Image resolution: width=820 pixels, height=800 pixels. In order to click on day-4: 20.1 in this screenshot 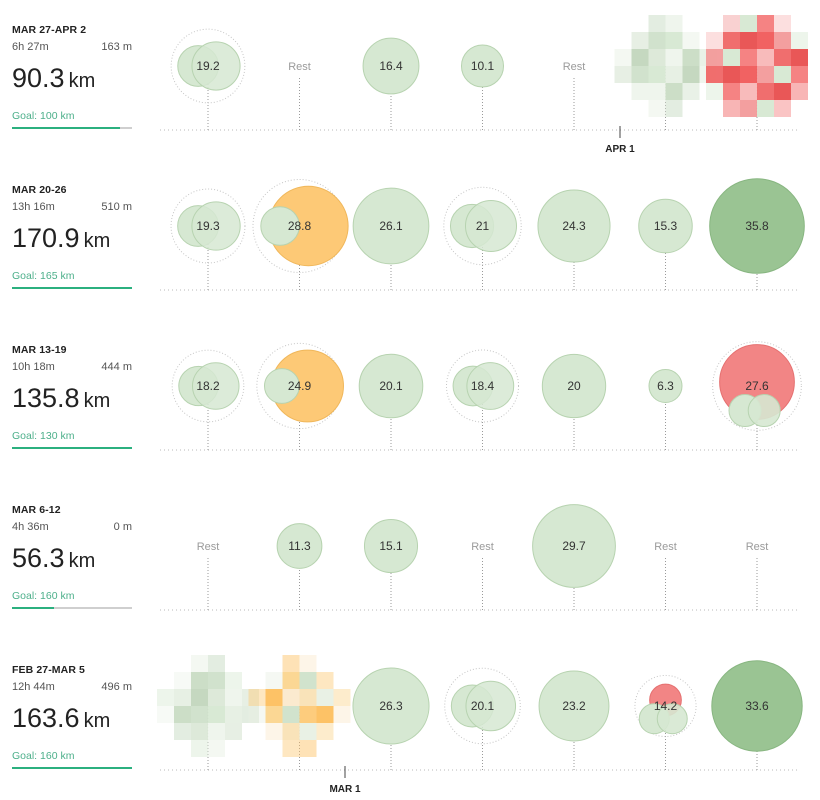, I will do `click(482, 718)`.